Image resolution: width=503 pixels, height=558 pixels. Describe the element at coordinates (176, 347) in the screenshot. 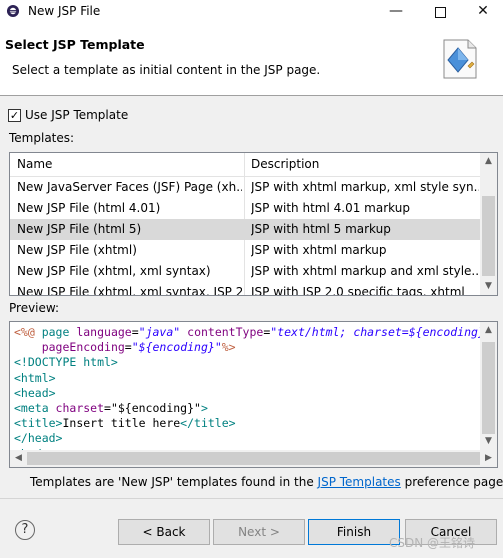

I see `code-token: "${encoding}"` at that location.